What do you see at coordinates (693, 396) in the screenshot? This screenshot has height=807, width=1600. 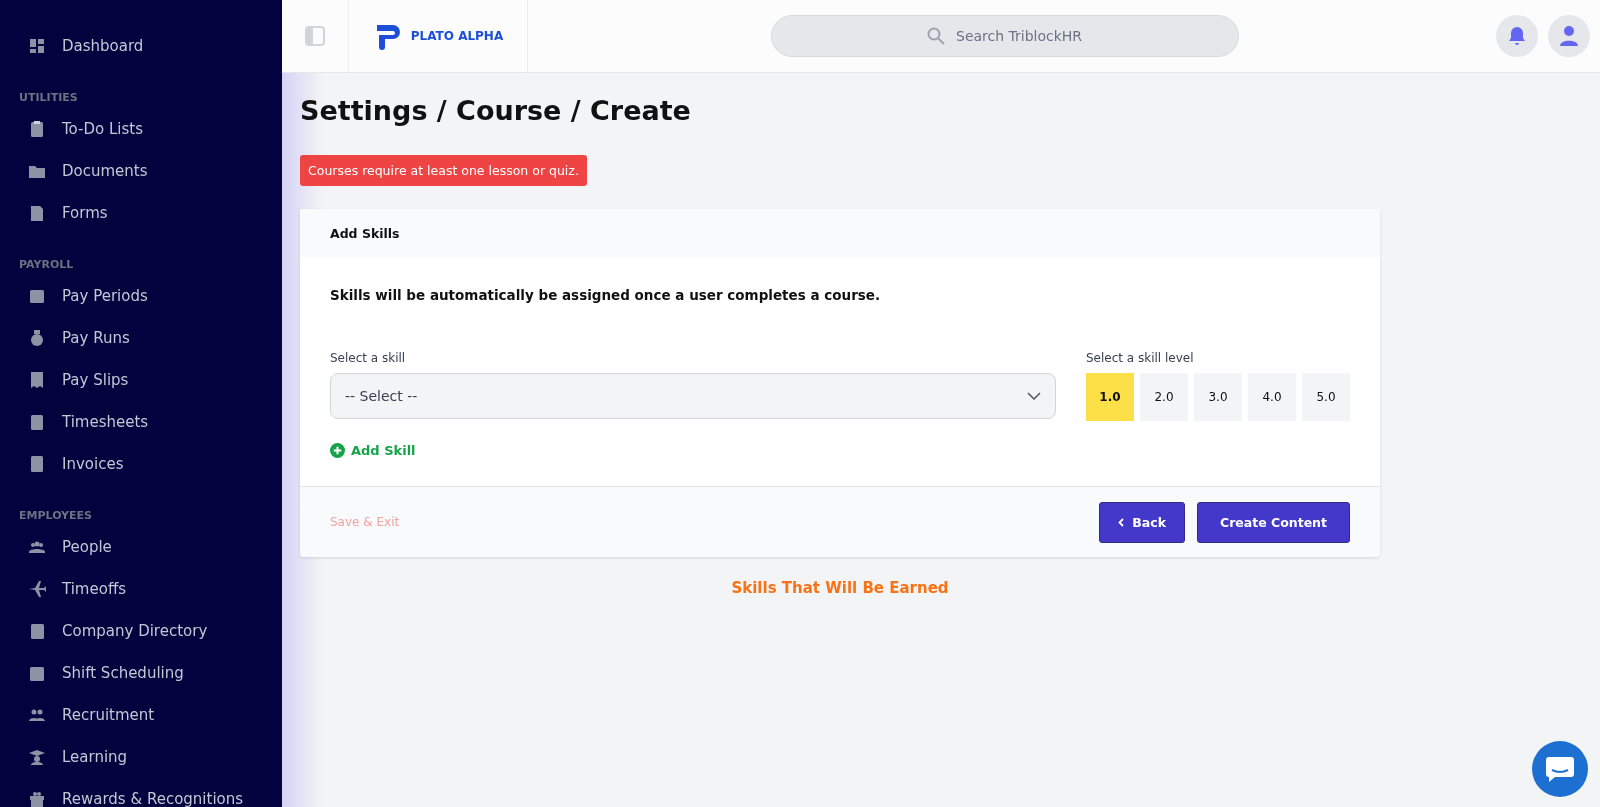 I see `skill-select: -- Select --` at bounding box center [693, 396].